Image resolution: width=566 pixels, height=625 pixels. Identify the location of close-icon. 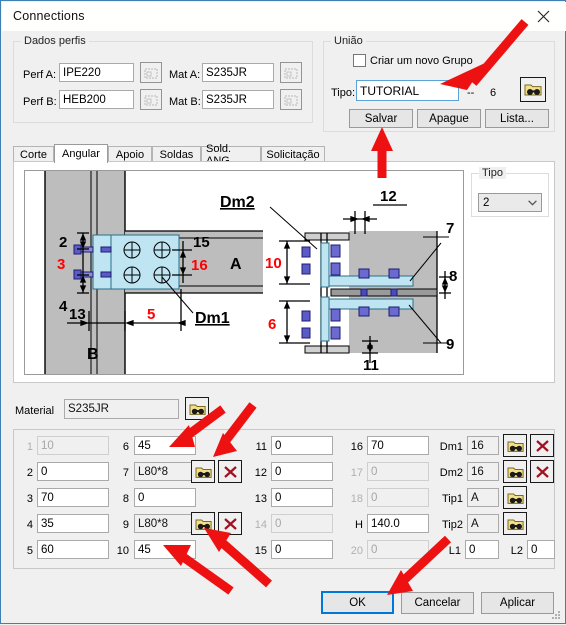
(543, 16).